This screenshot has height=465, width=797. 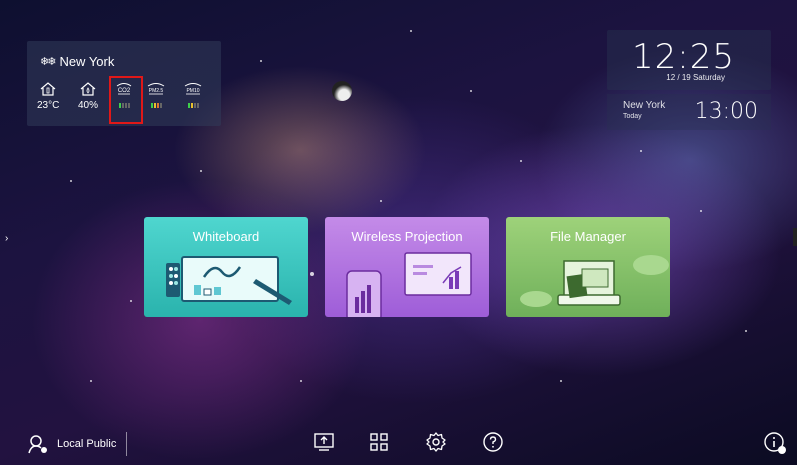 I want to click on whiteboard-illustration-icon, so click(x=229, y=280).